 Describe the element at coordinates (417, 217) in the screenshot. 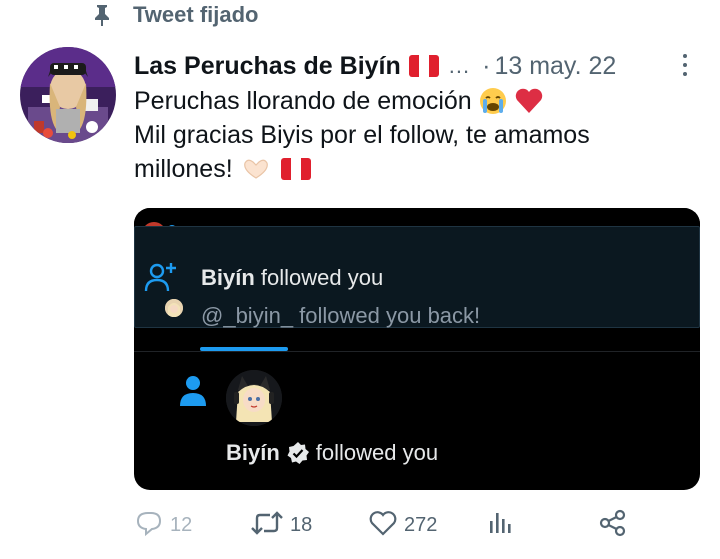

I see `media-top-edge` at that location.